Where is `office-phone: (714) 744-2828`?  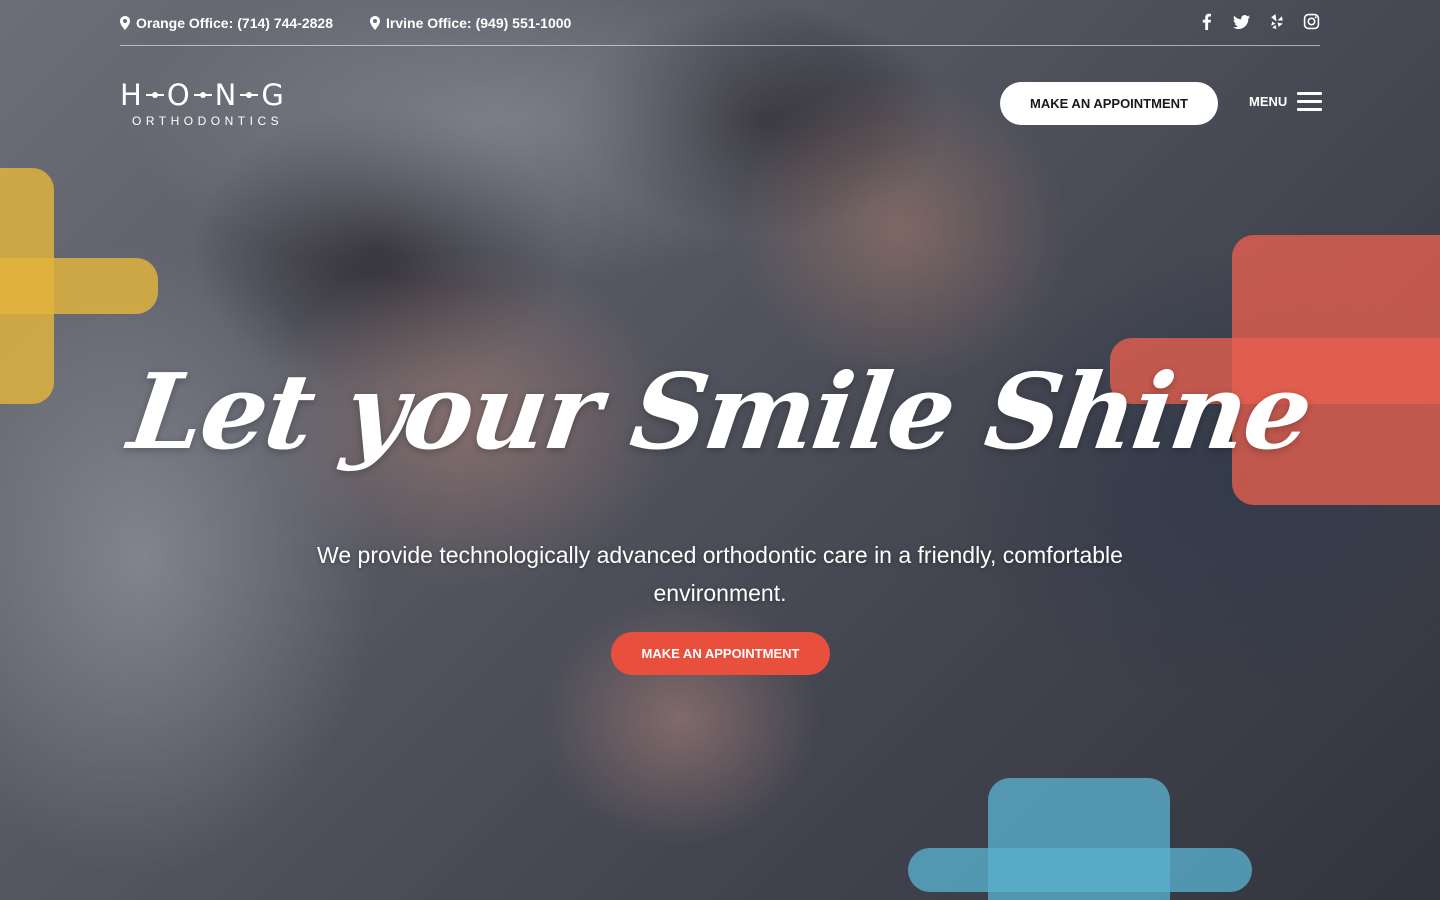 office-phone: (714) 744-2828 is located at coordinates (285, 23).